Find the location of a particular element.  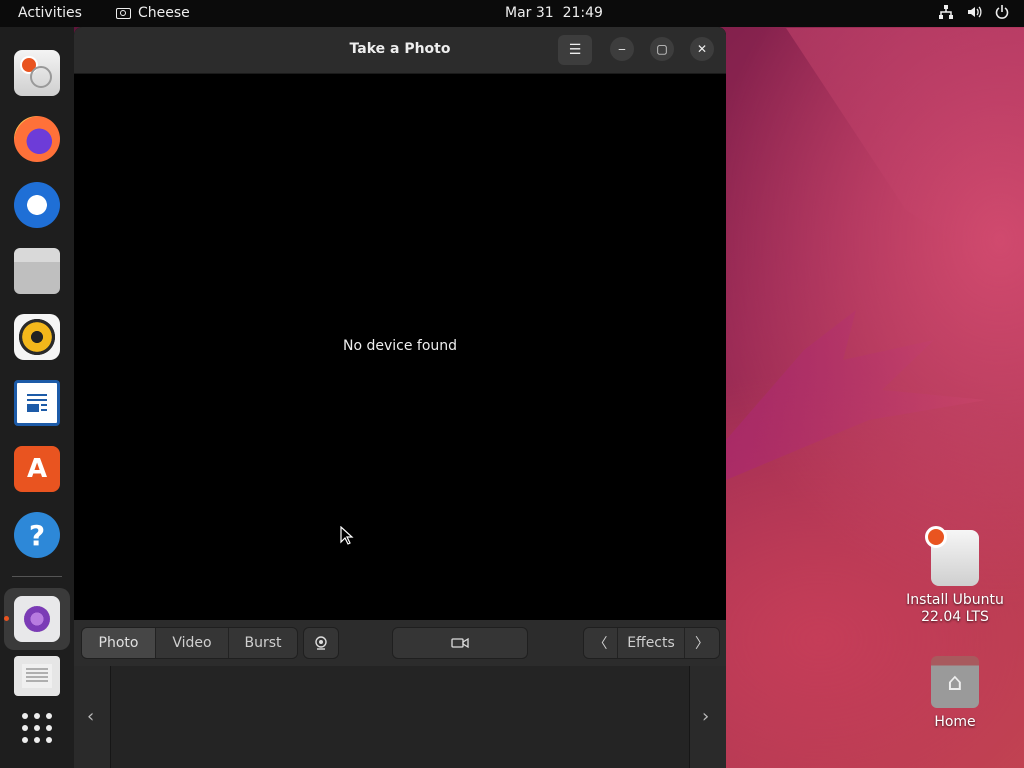

help-icon: ? is located at coordinates (37, 535).